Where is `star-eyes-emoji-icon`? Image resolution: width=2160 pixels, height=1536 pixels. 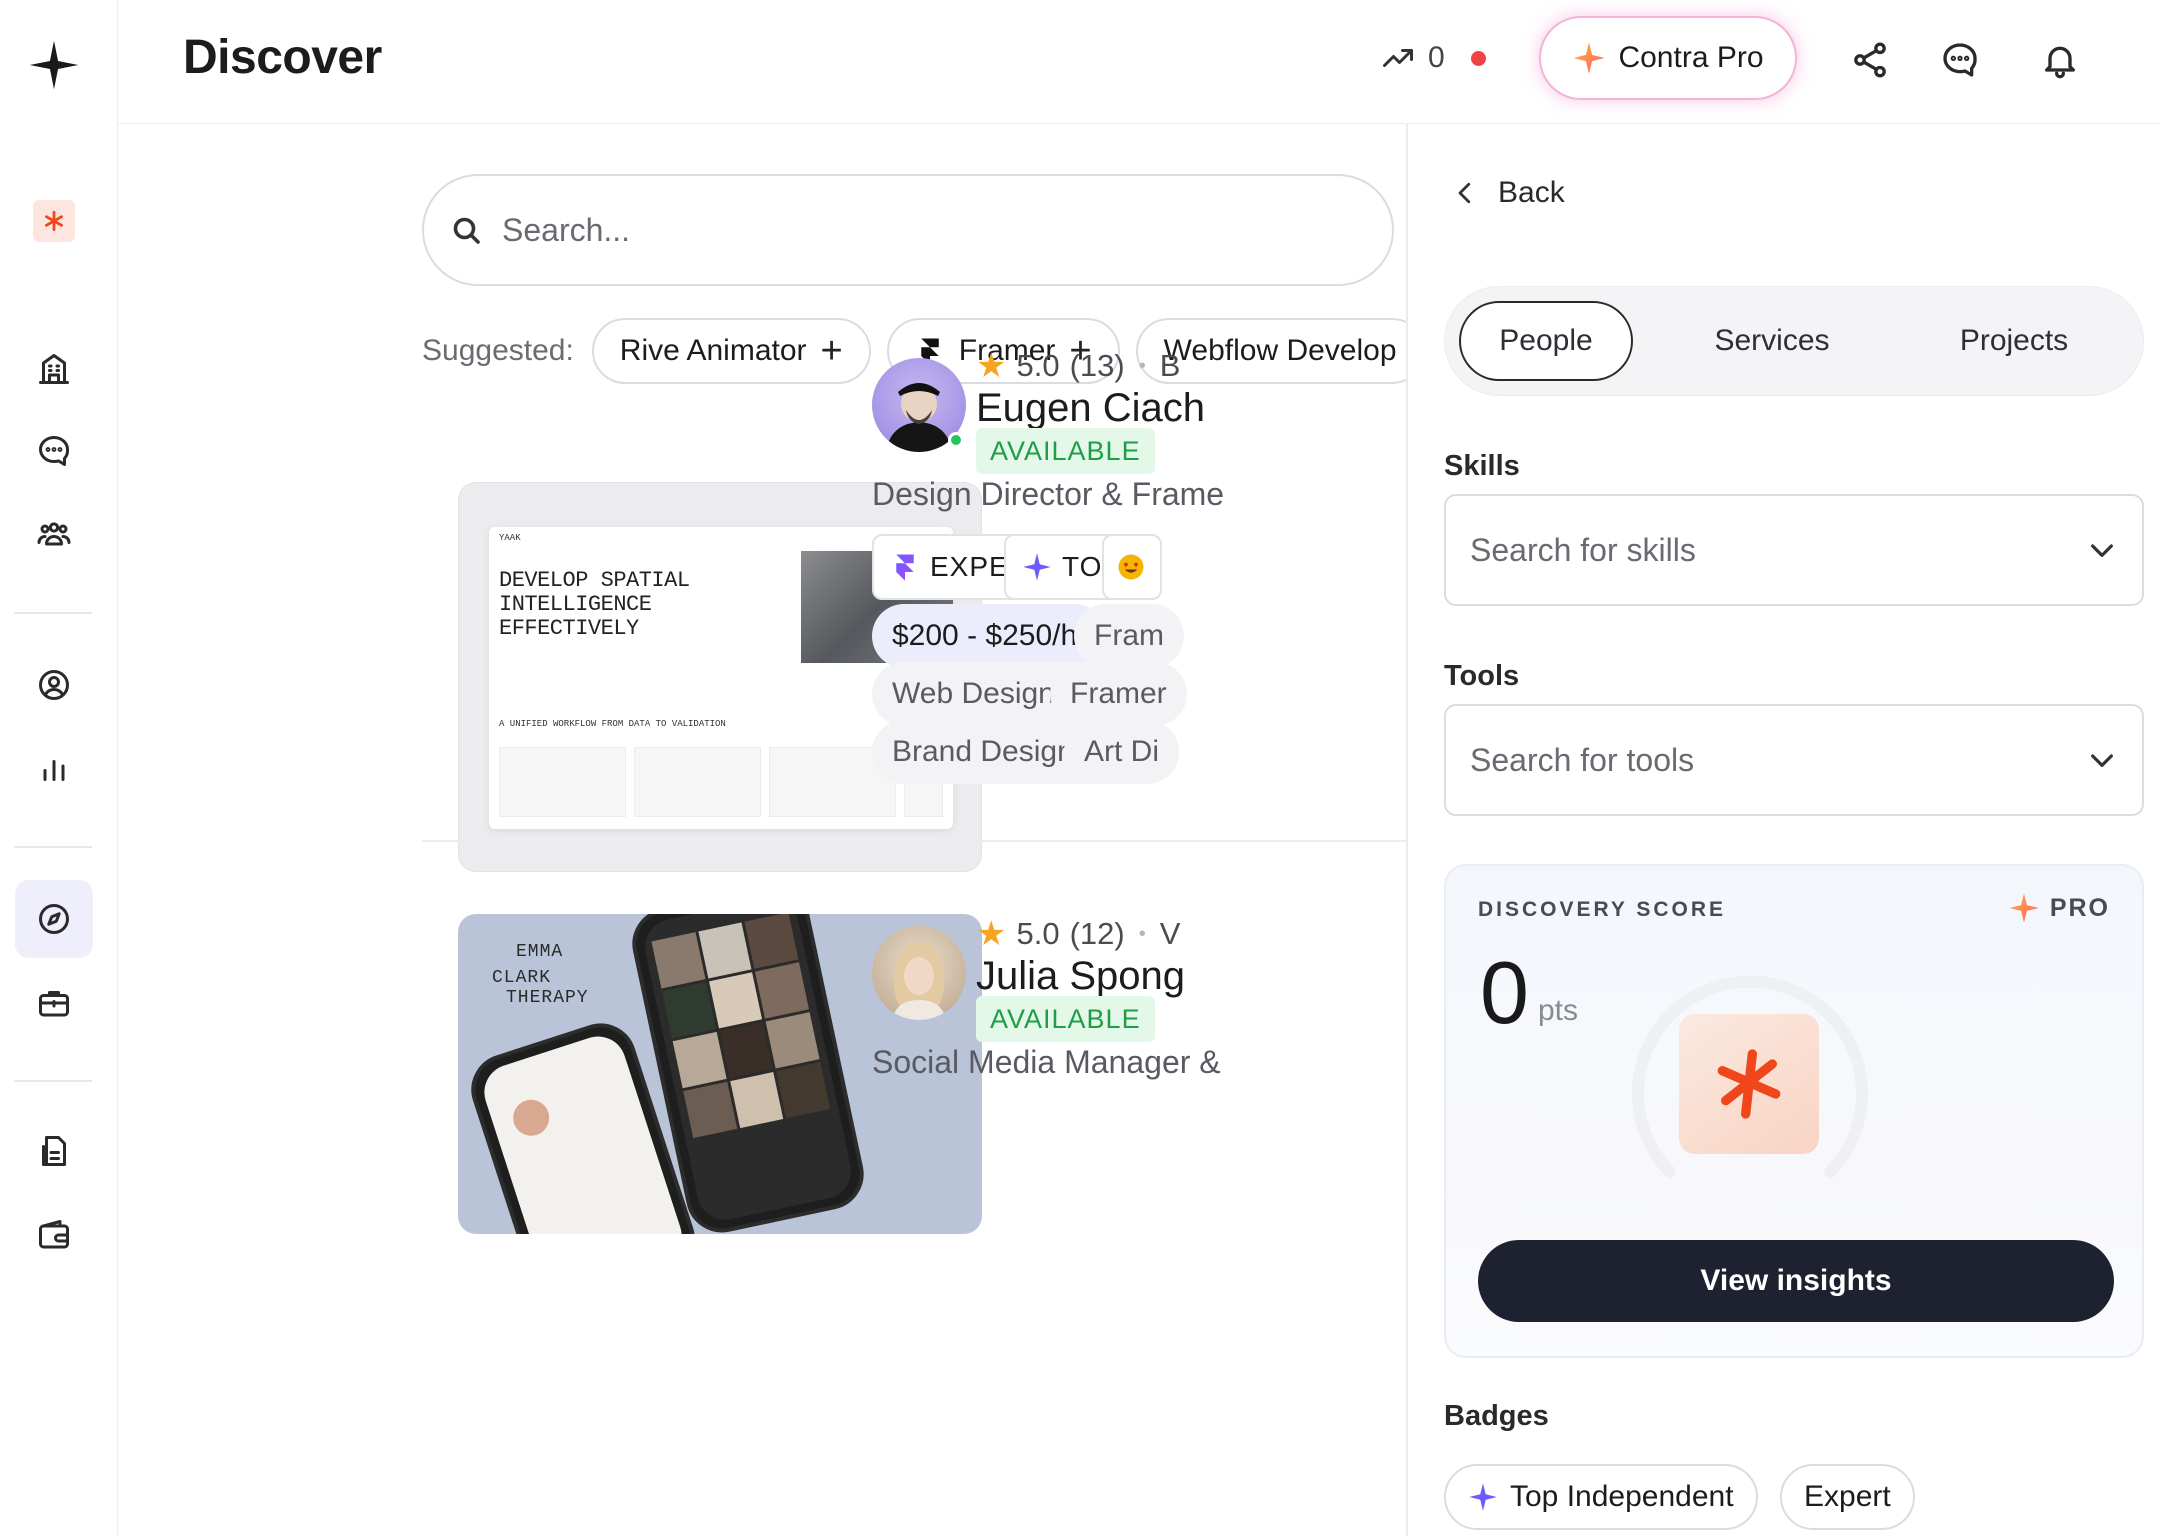 star-eyes-emoji-icon is located at coordinates (1131, 567).